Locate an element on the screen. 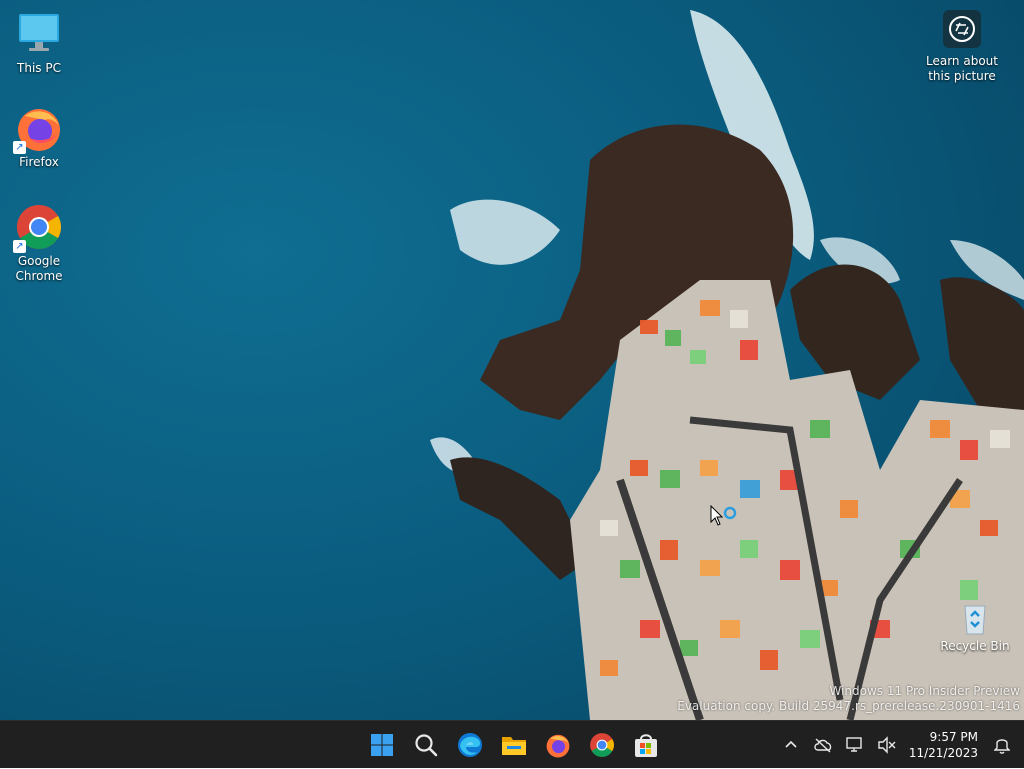 This screenshot has width=1024, height=769. system-tray: 9:57 PM 11/21/2023 is located at coordinates (899, 745).